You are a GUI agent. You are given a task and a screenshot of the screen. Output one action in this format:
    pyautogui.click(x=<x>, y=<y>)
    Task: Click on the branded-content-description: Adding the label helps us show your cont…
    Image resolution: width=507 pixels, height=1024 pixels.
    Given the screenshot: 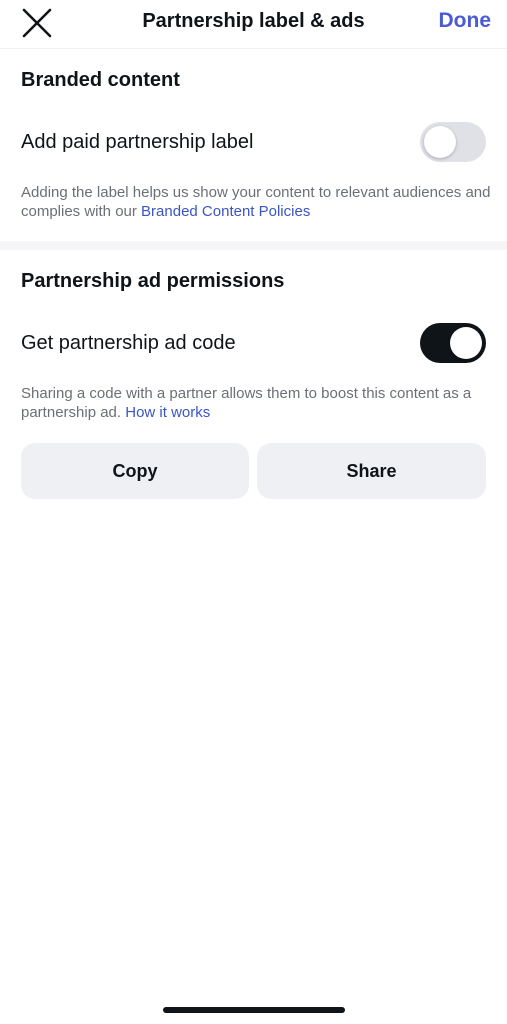 What is the action you would take?
    pyautogui.click(x=256, y=202)
    